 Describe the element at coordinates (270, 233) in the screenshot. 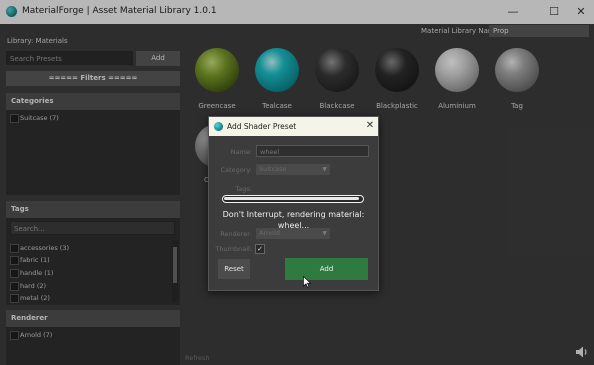

I see `renderer-value: Arnold` at that location.